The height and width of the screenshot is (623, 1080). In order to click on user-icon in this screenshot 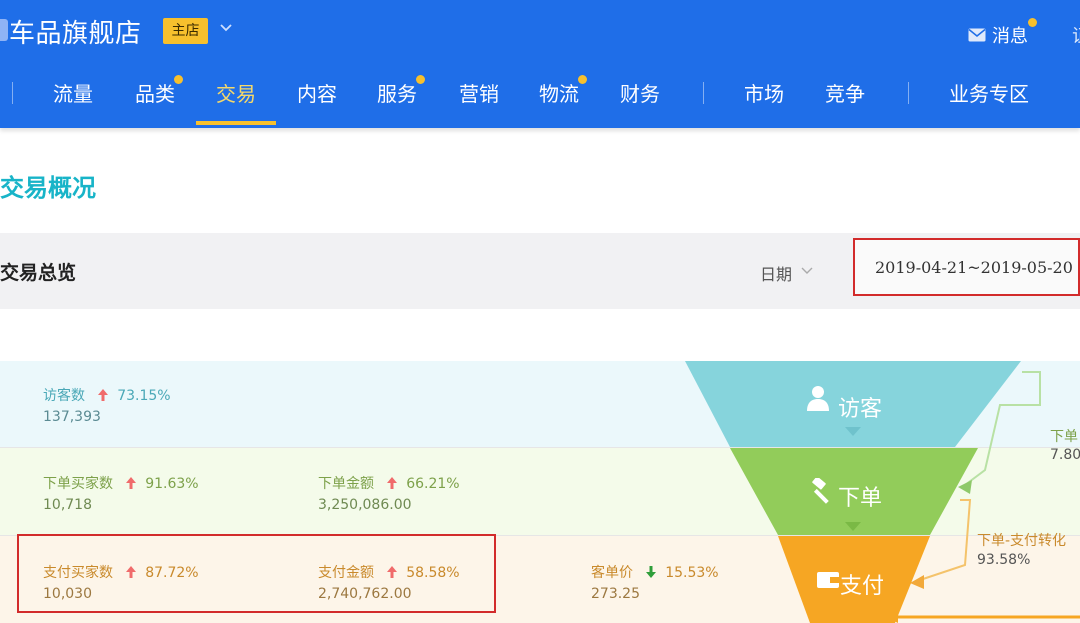, I will do `click(818, 398)`.